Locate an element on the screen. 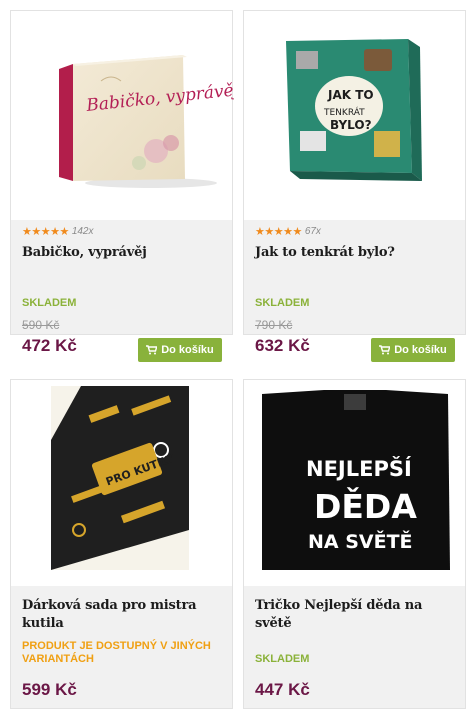 Image resolution: width=473 pixels, height=720 pixels. product-title: Jak to tenkrát bylo? is located at coordinates (354, 253).